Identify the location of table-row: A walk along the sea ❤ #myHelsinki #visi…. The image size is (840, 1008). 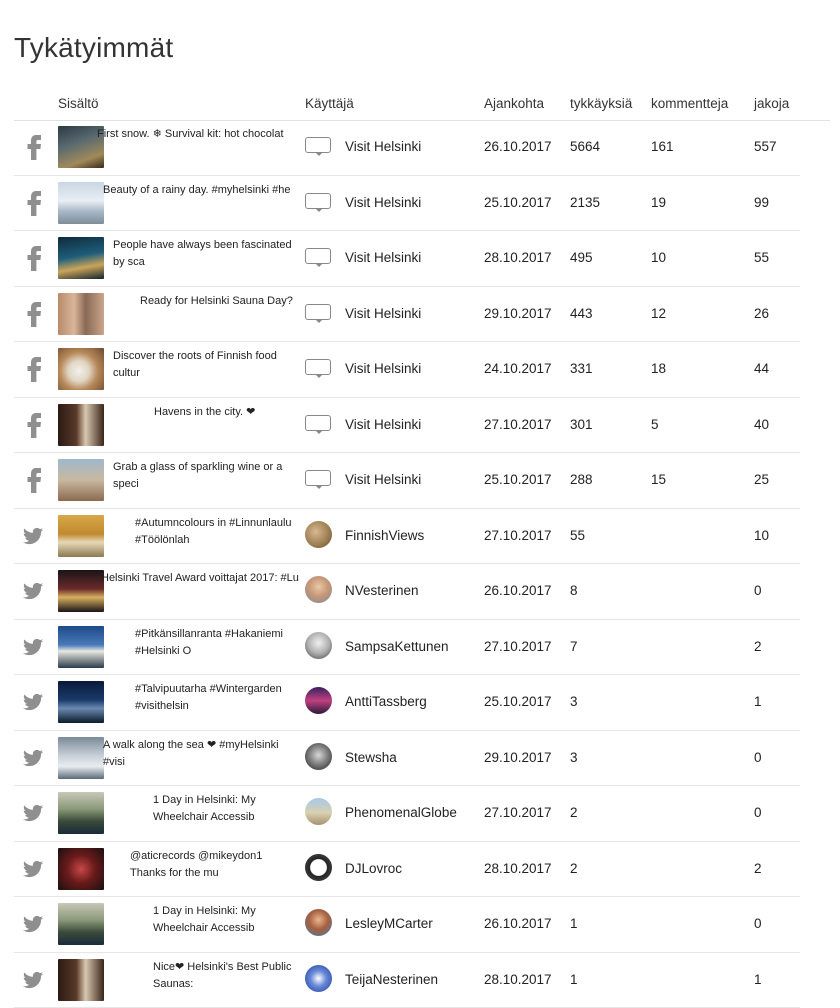
(407, 759).